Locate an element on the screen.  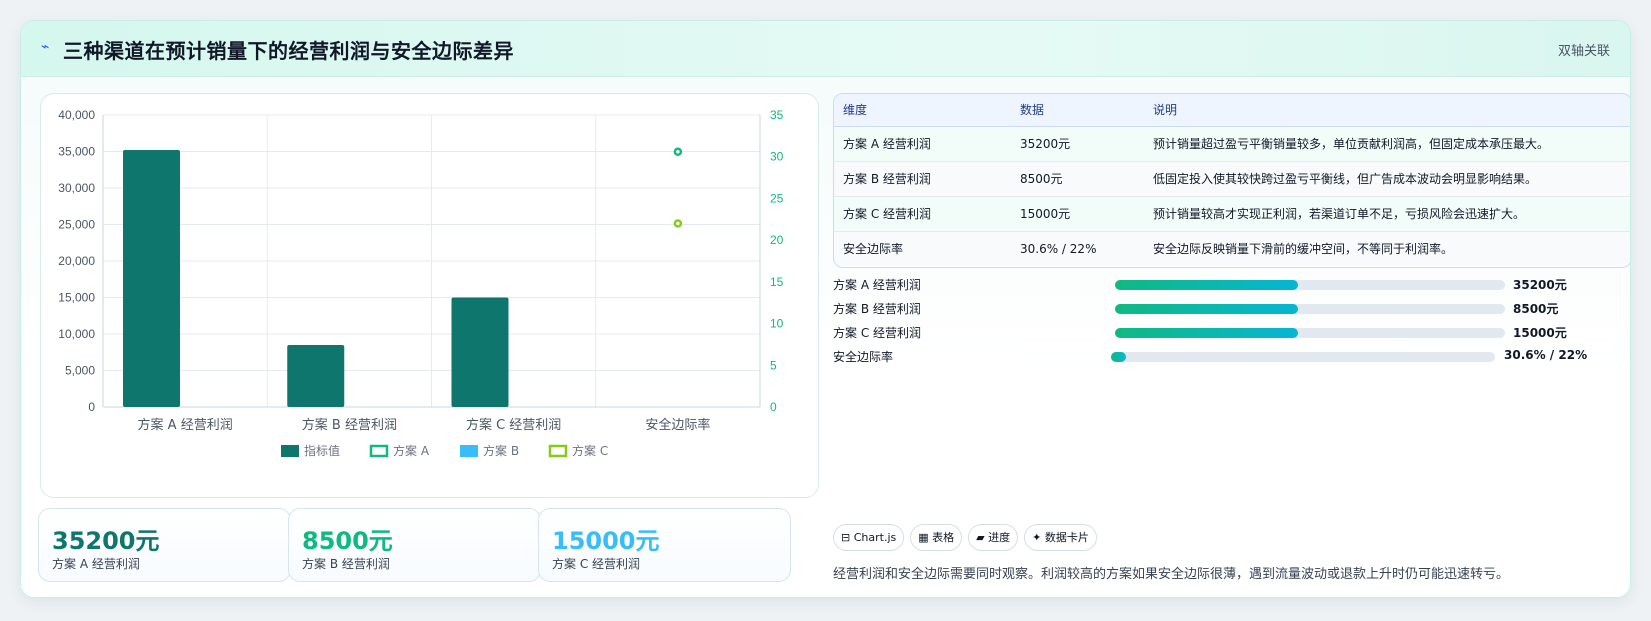
pulse-icon: ⌁ is located at coordinates (45, 47).